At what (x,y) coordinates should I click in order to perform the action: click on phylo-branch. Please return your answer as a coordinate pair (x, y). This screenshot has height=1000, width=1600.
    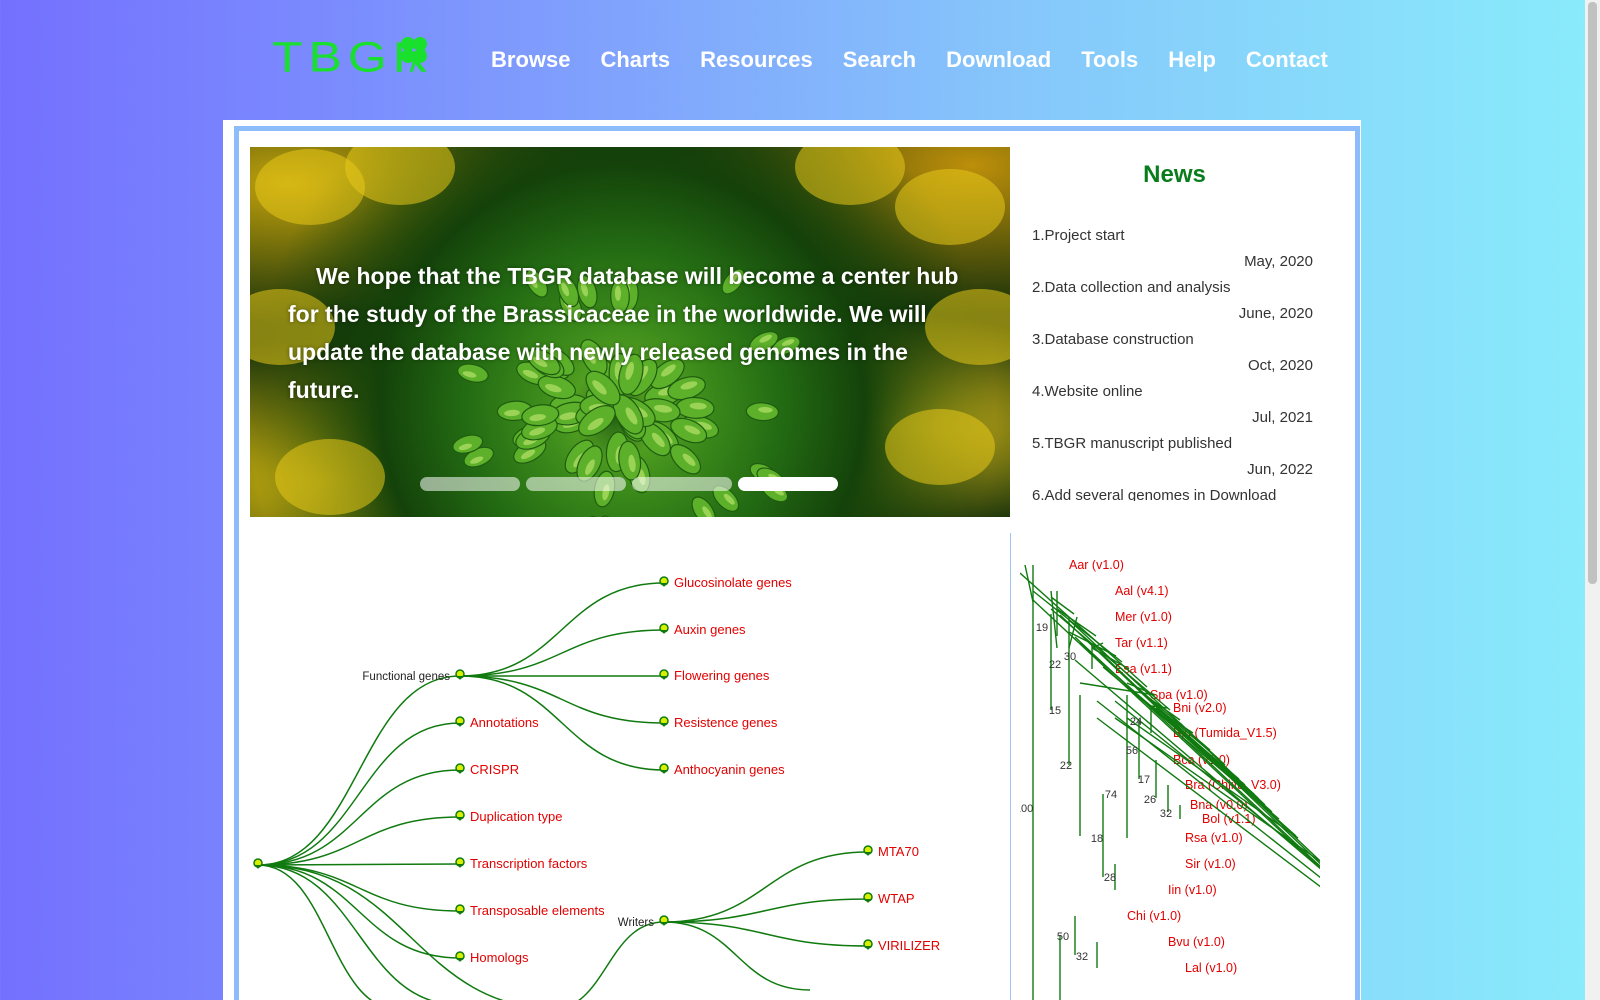
    Looking at the image, I should click on (1076, 622).